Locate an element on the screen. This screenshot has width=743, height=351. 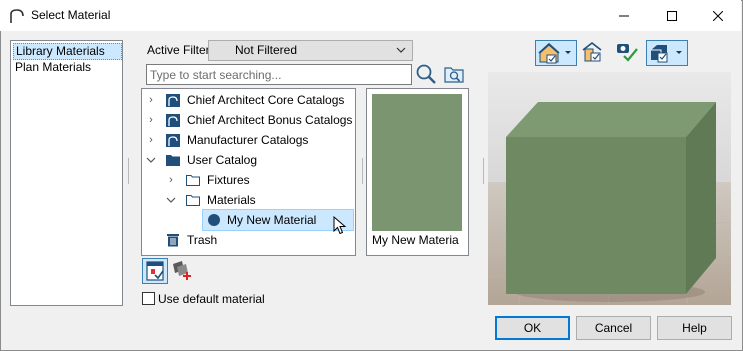
tree-item-label: My New Material is located at coordinates (272, 220).